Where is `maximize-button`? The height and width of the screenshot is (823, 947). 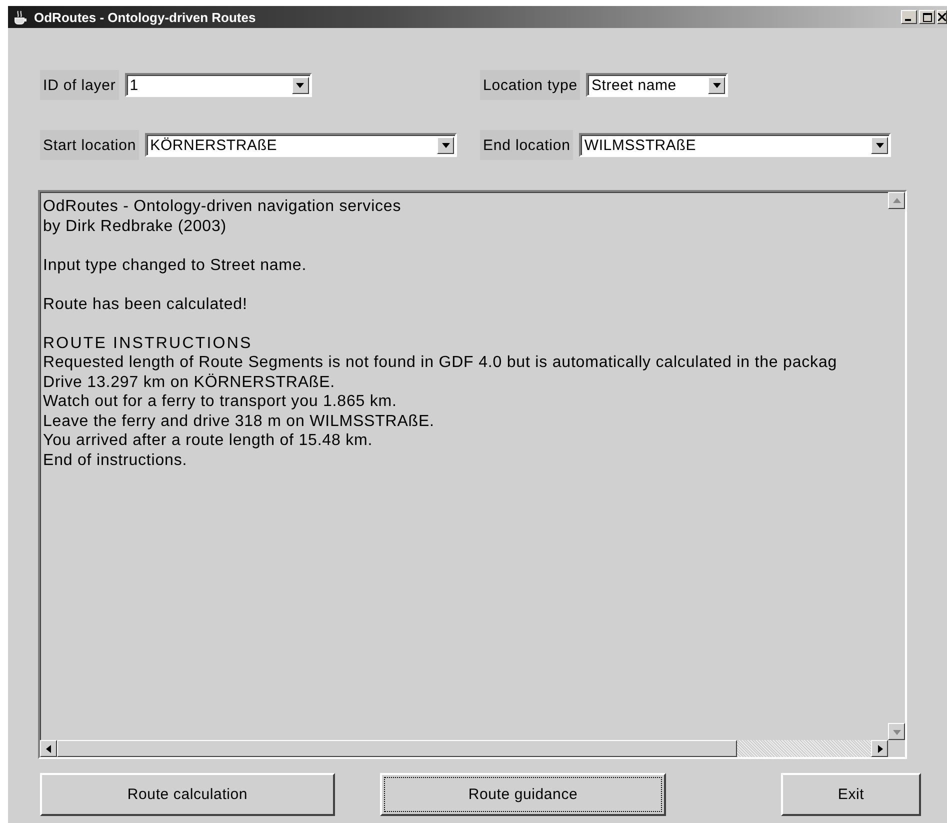 maximize-button is located at coordinates (927, 17).